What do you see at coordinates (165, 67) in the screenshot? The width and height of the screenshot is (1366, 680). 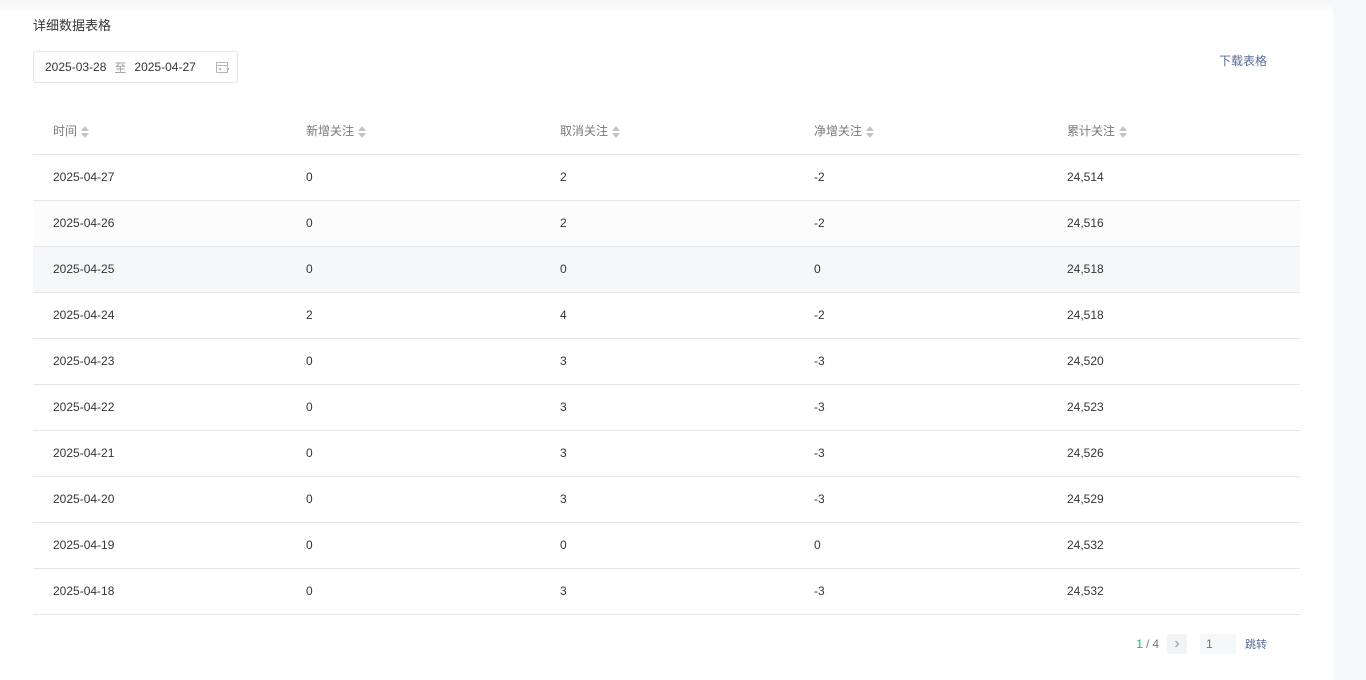 I see `date-range-end: 2025-04-27` at bounding box center [165, 67].